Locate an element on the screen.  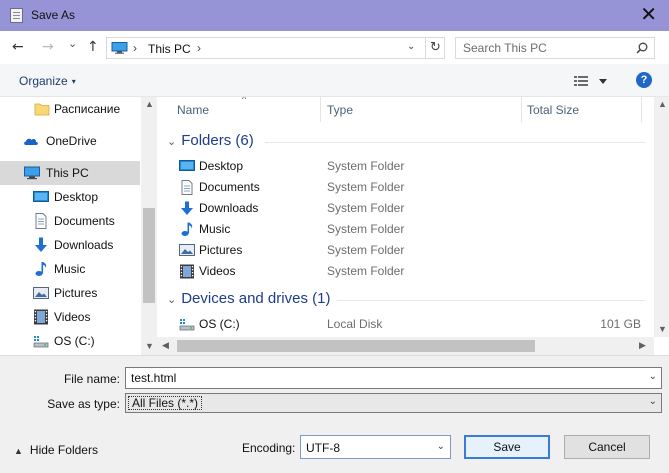
sidebar-item-onedrive: OneDrive is located at coordinates (70, 141).